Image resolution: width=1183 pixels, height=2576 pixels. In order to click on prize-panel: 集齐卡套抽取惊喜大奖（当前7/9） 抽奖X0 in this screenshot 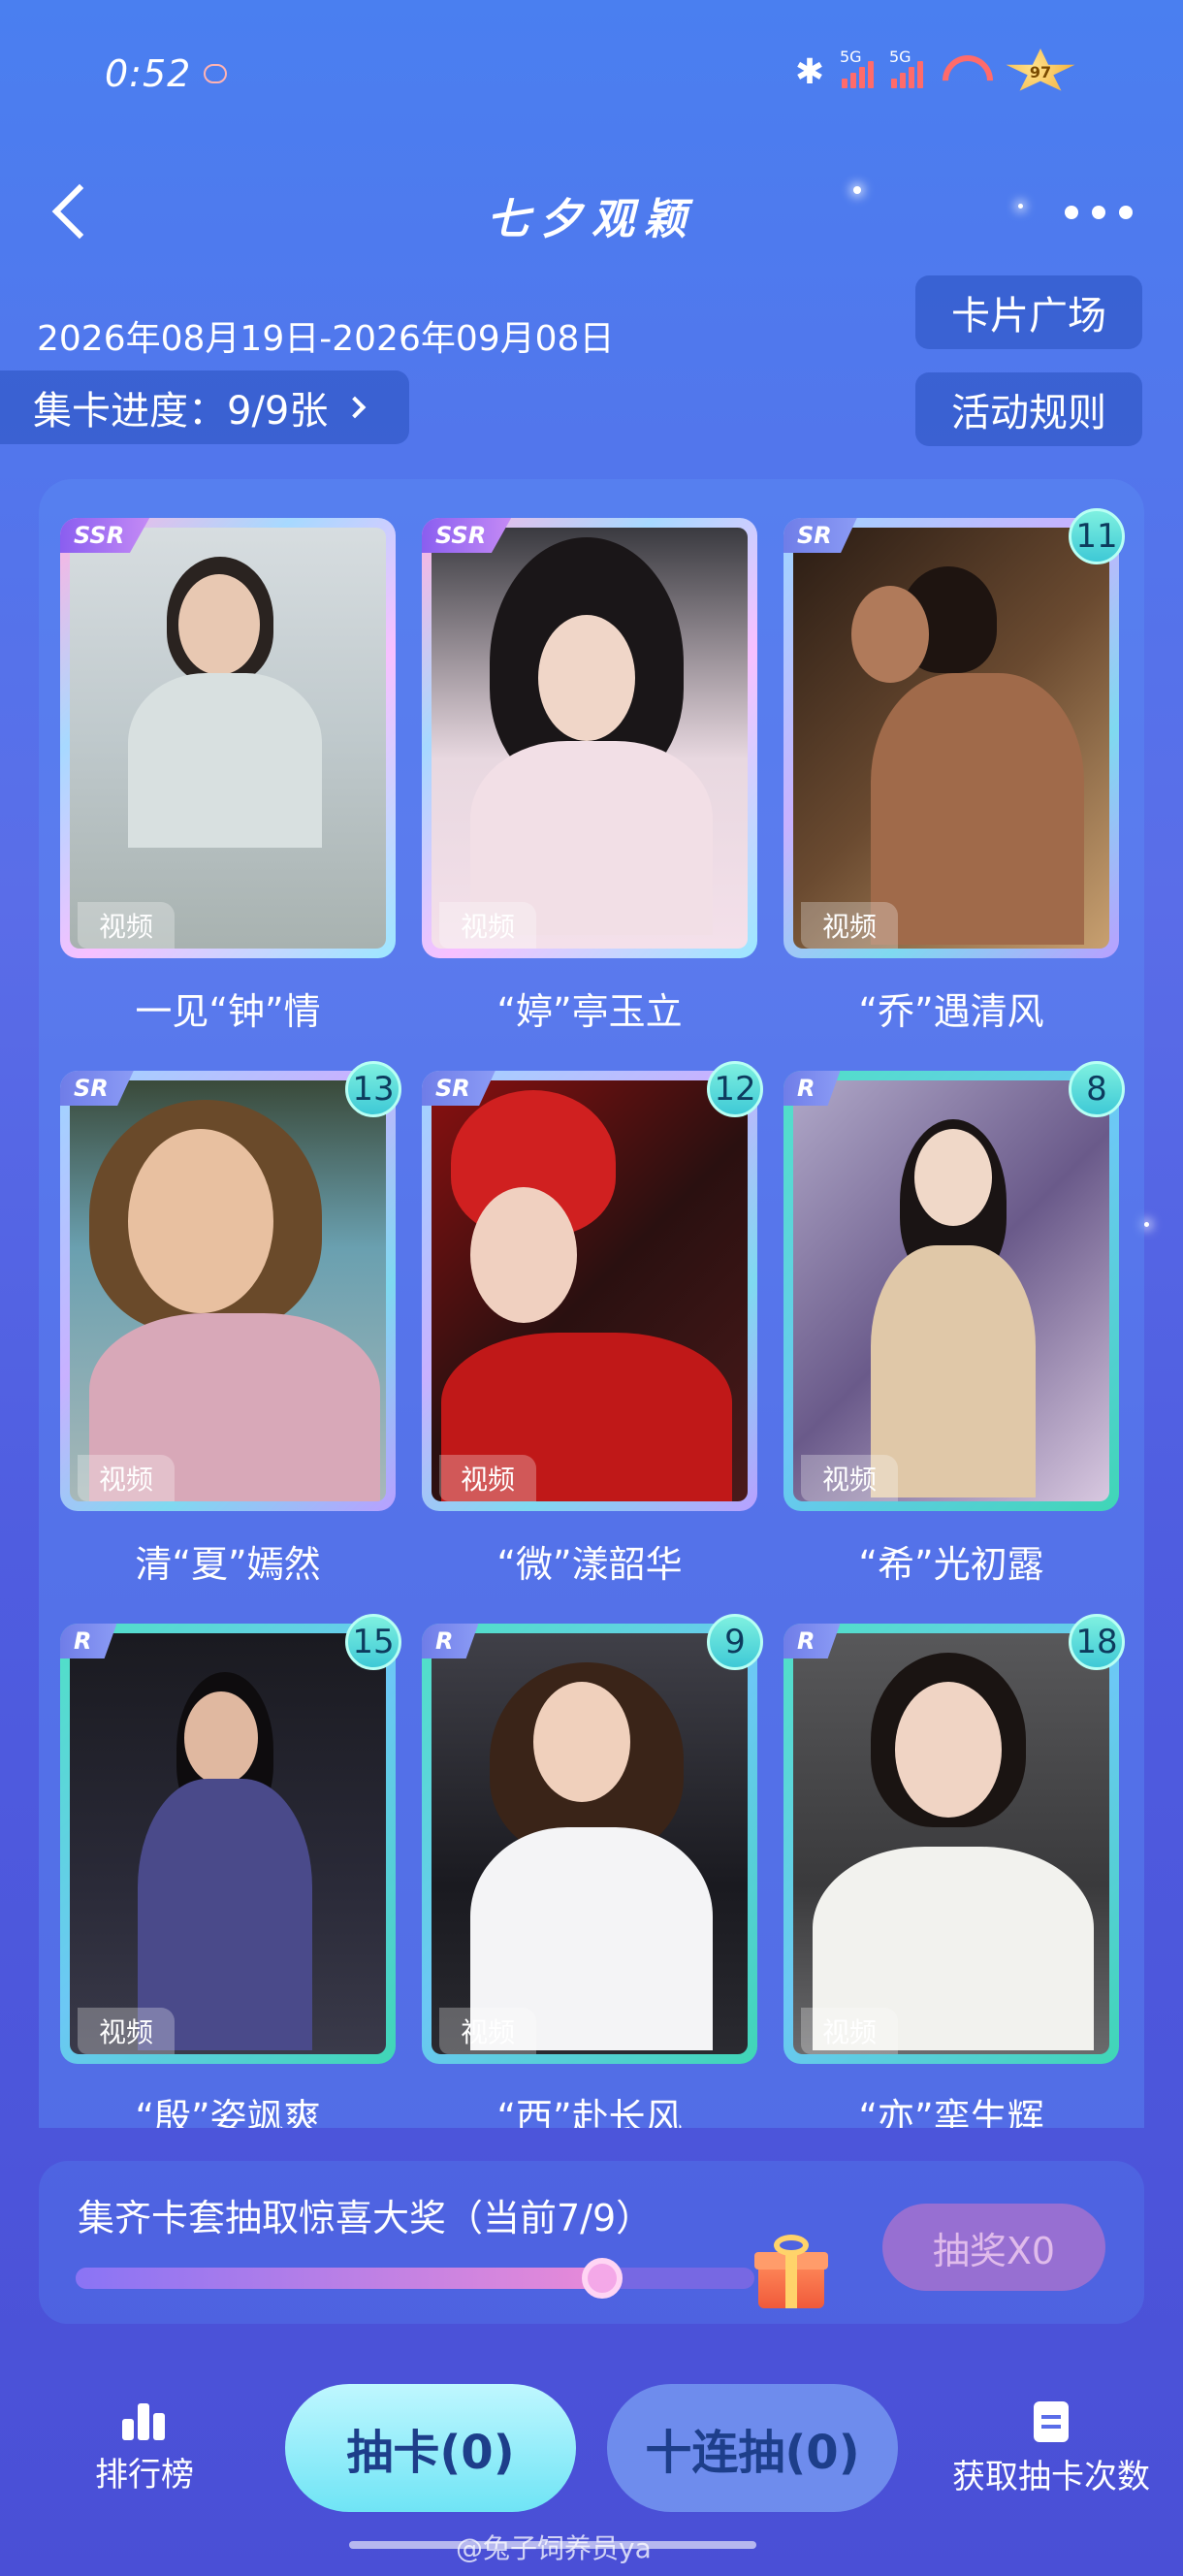, I will do `click(591, 2242)`.